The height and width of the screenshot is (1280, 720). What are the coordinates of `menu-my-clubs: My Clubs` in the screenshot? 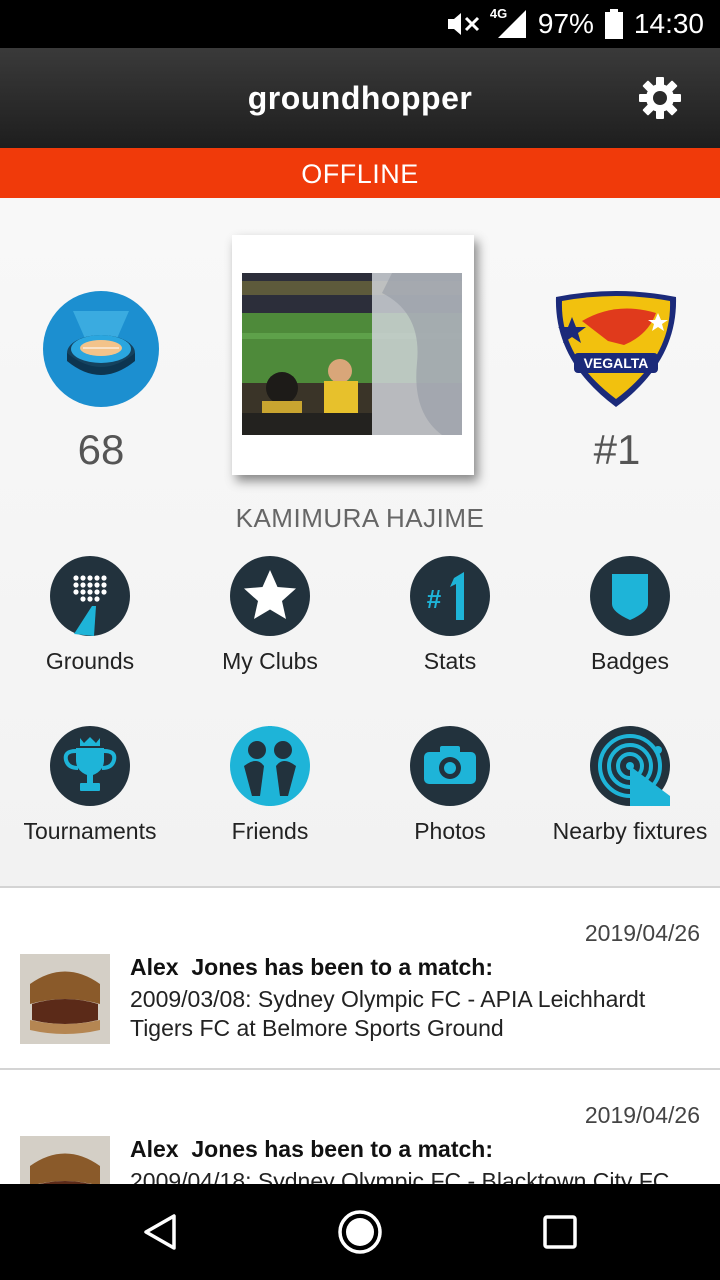 It's located at (270, 626).